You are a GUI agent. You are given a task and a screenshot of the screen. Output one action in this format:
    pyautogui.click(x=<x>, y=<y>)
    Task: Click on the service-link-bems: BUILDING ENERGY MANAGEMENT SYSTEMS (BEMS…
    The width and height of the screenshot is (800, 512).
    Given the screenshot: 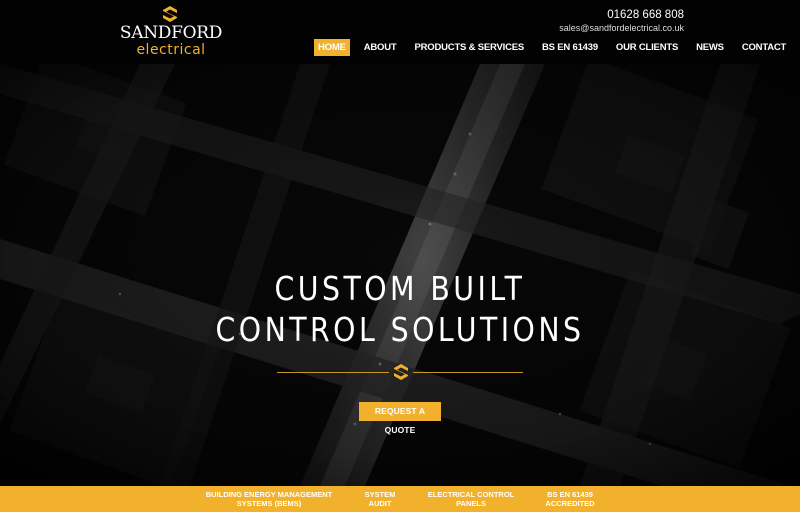 What is the action you would take?
    pyautogui.click(x=269, y=499)
    